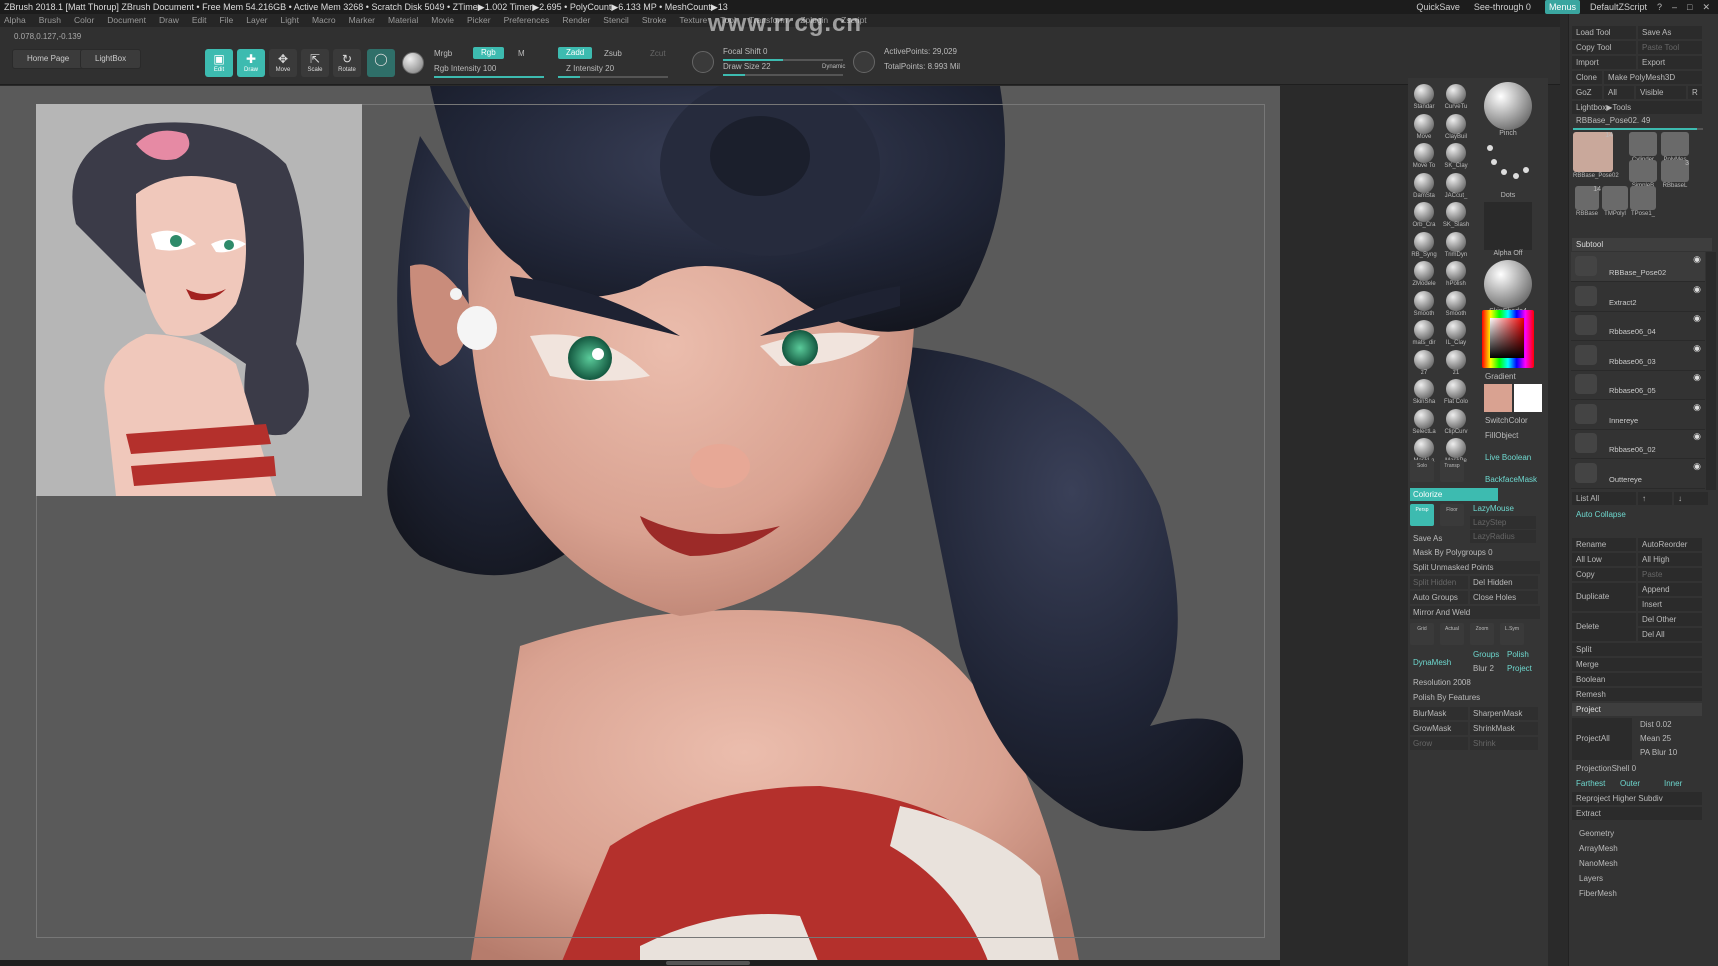 This screenshot has height=966, width=1718. What do you see at coordinates (1424, 364) in the screenshot?
I see `brush-z7: z7` at bounding box center [1424, 364].